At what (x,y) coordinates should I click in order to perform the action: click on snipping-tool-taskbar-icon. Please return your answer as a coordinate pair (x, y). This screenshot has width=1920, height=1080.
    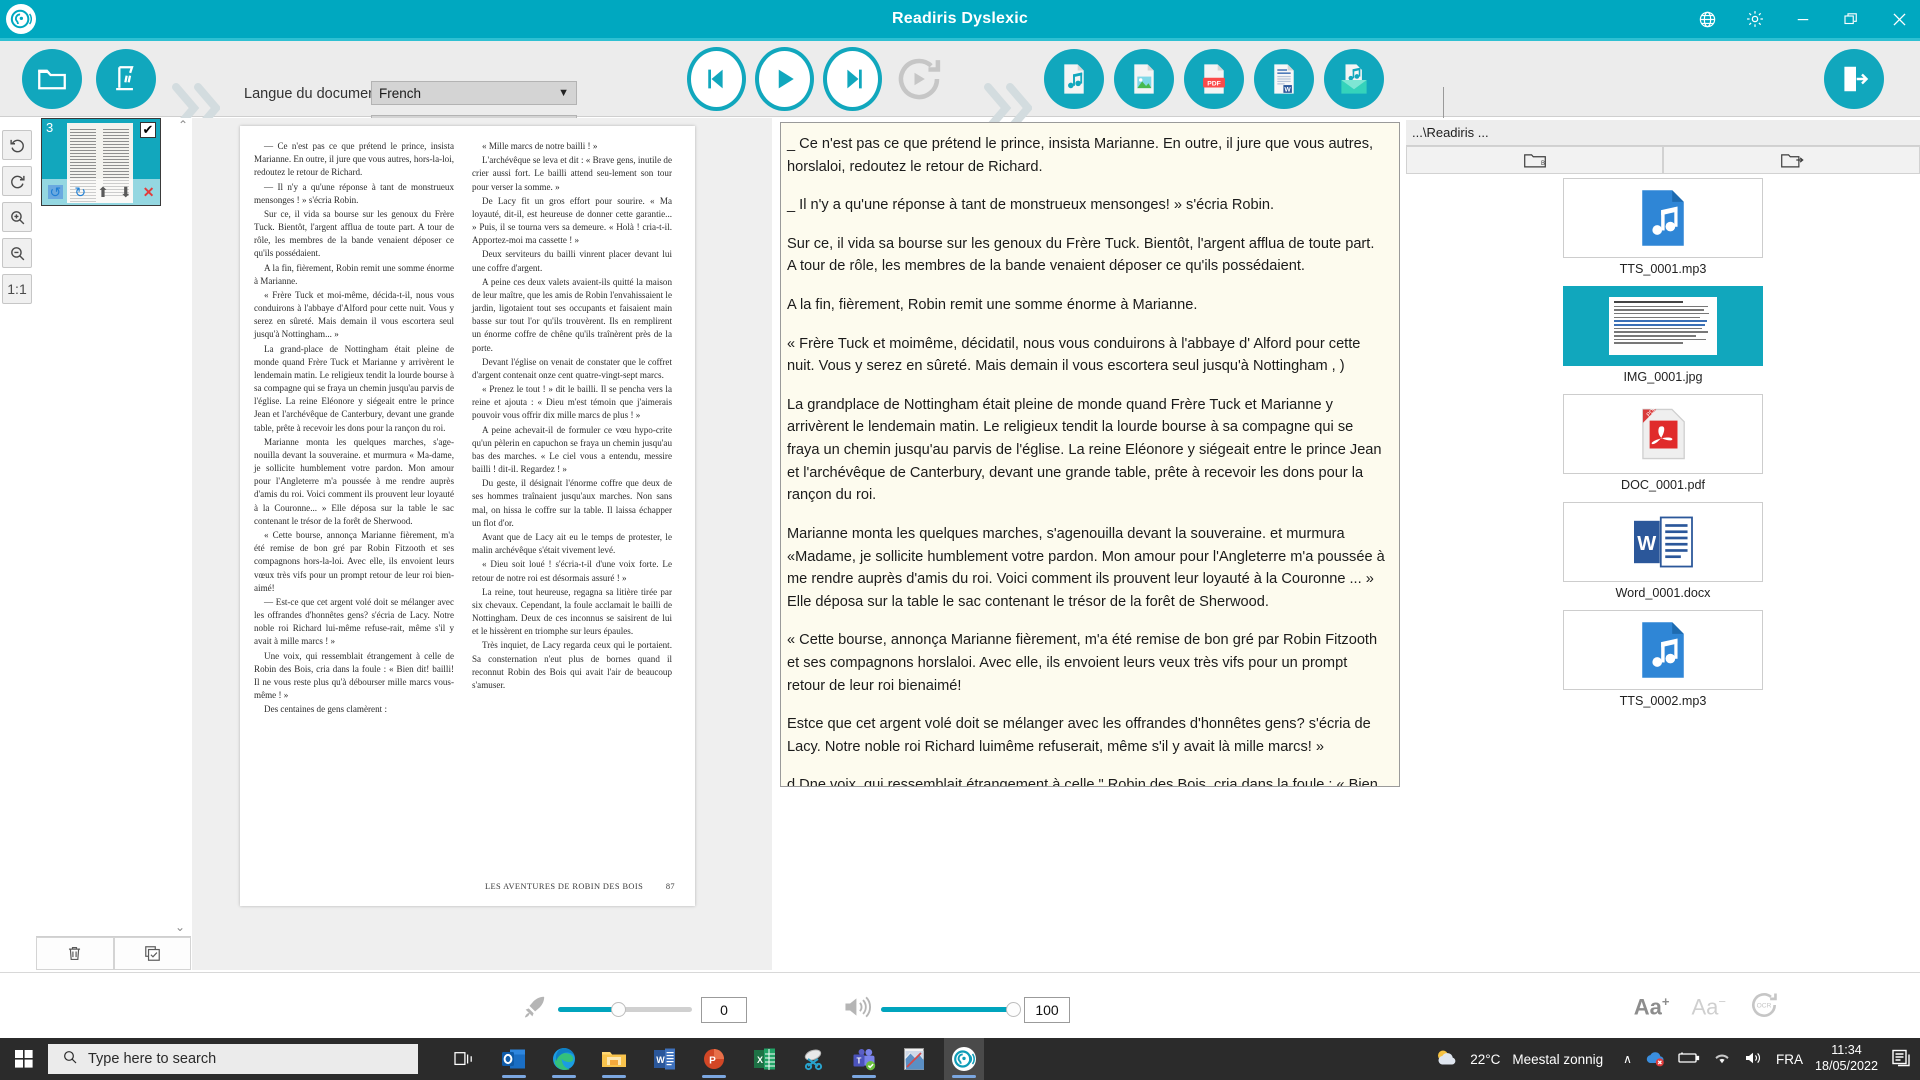
    Looking at the image, I should click on (814, 1059).